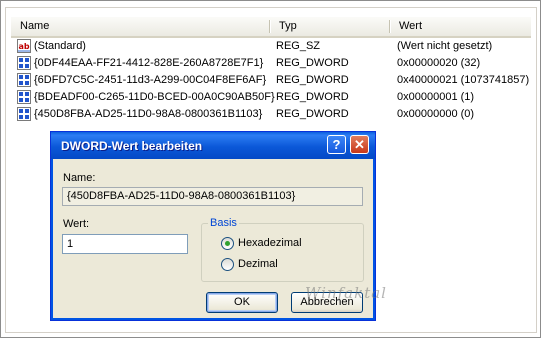 The height and width of the screenshot is (338, 541). Describe the element at coordinates (150, 80) in the screenshot. I see `row-name: {6DFD7C5C-2451-11d3-A299-00C04F8EF6AF}` at that location.